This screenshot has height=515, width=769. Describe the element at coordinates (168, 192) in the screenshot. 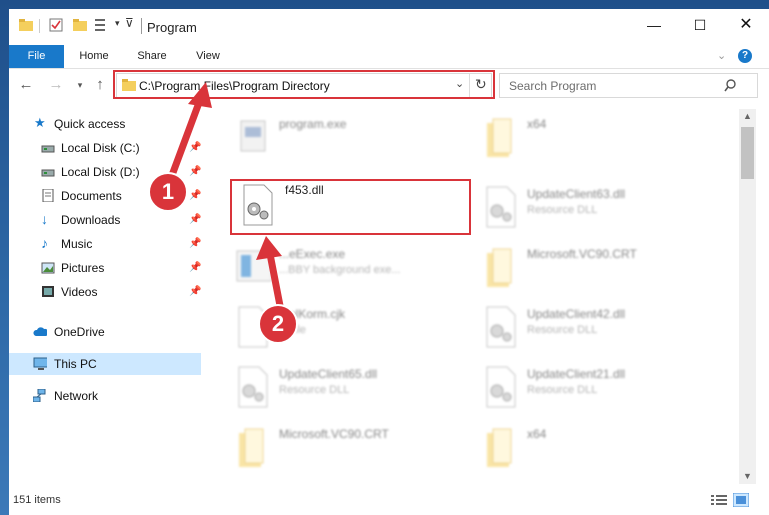

I see `callout-badge-1: 1` at that location.